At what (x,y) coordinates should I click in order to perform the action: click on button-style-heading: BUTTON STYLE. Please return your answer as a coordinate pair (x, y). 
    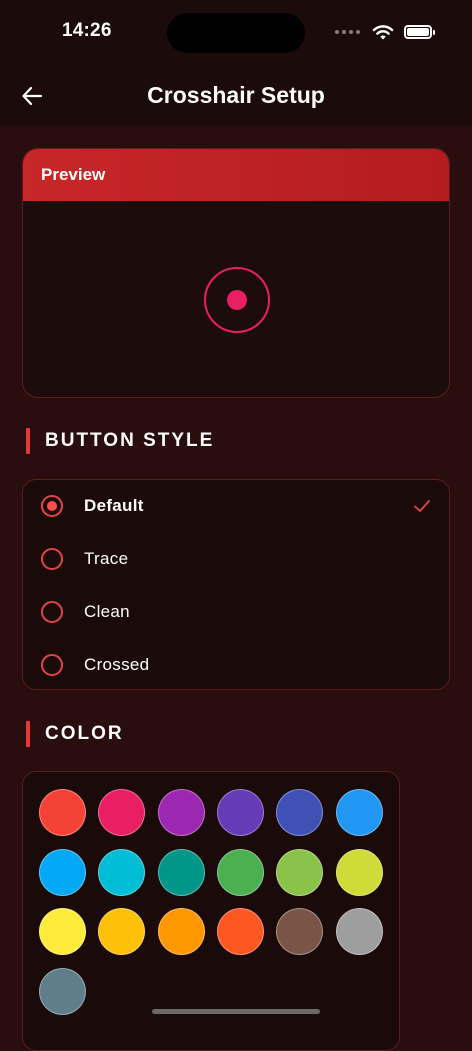
    Looking at the image, I should click on (120, 441).